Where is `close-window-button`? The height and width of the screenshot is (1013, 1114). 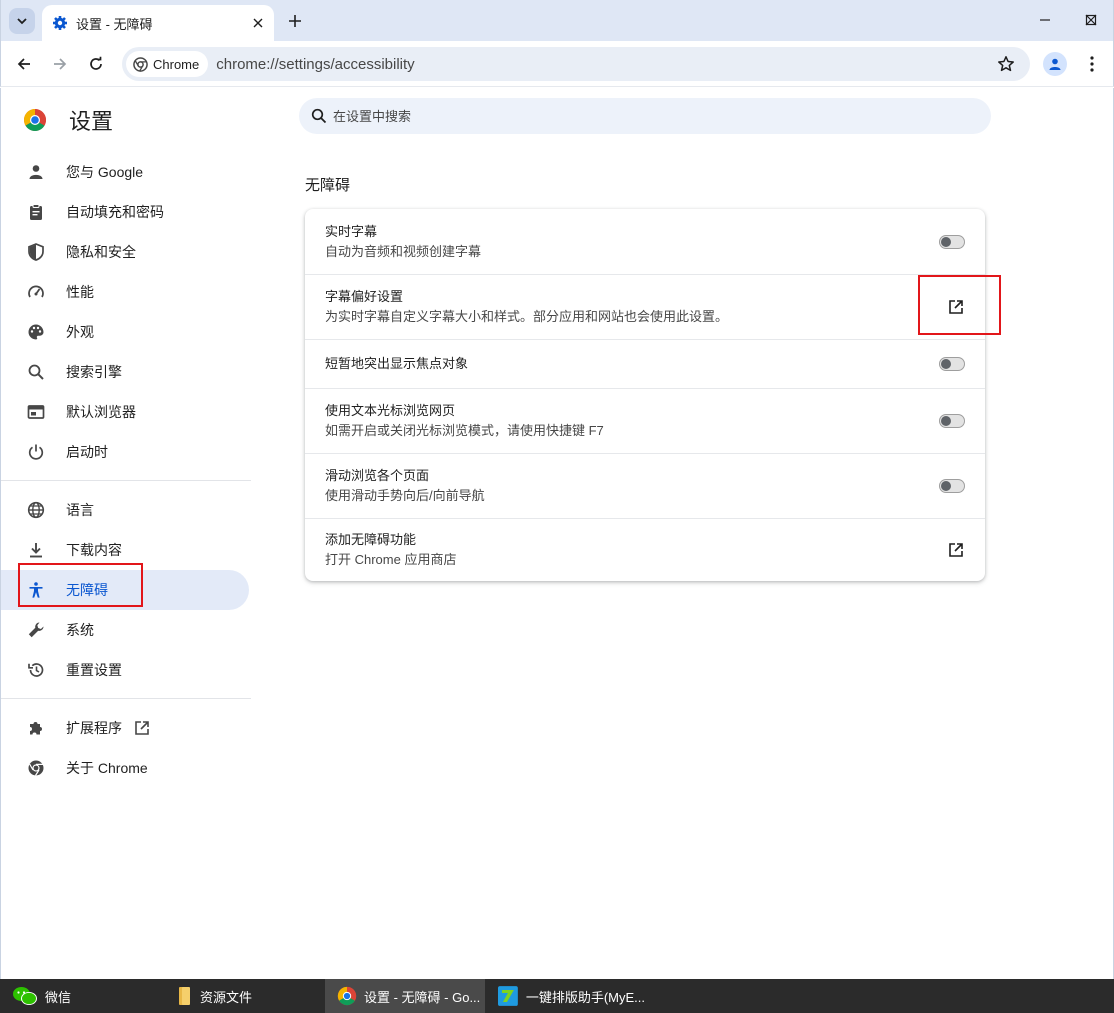 close-window-button is located at coordinates (1091, 20).